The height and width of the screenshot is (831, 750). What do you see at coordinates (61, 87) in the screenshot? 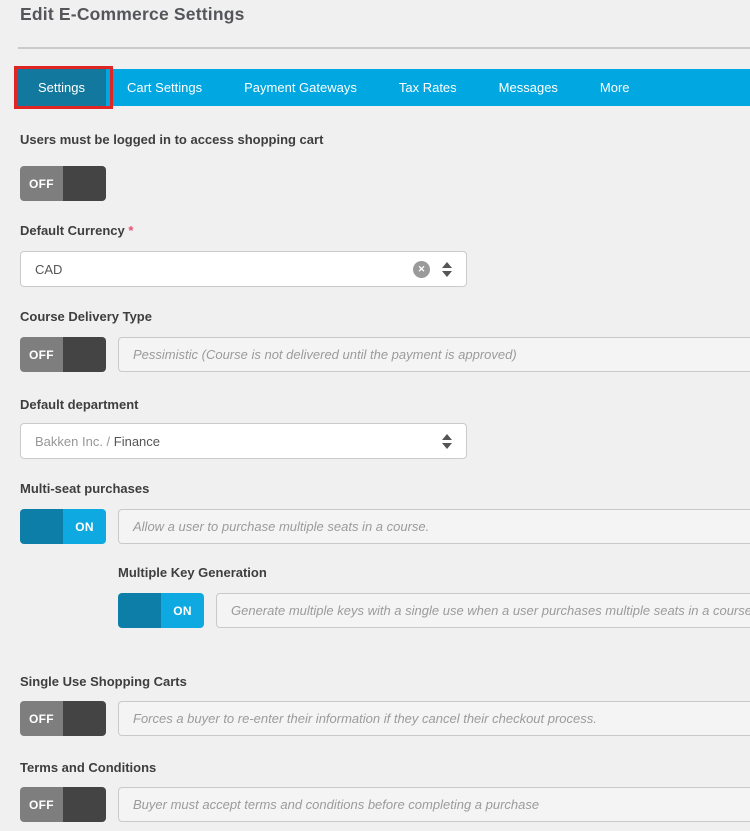
I see `tab-settings: Settings` at bounding box center [61, 87].